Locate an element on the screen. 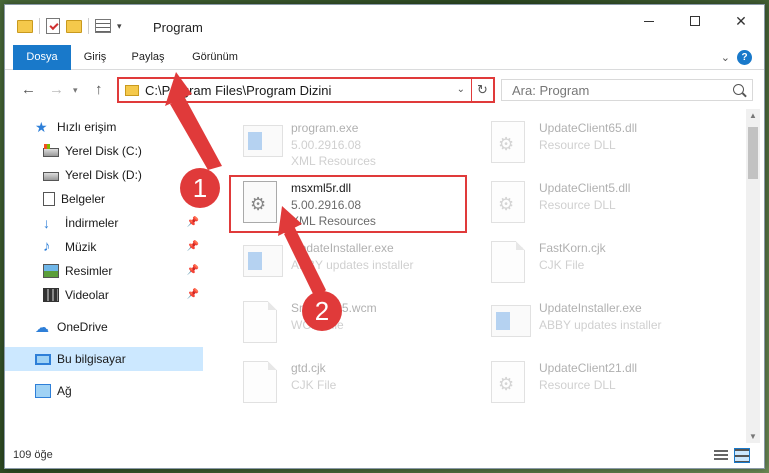  minimize-icon is located at coordinates (649, 21).